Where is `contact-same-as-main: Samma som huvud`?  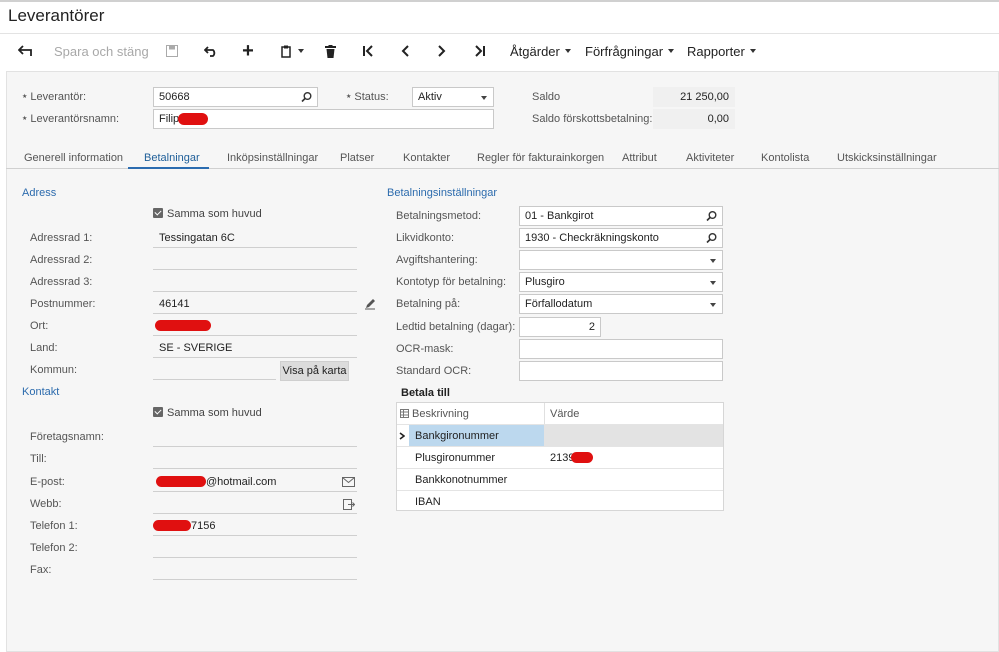
contact-same-as-main: Samma som huvud is located at coordinates (207, 413).